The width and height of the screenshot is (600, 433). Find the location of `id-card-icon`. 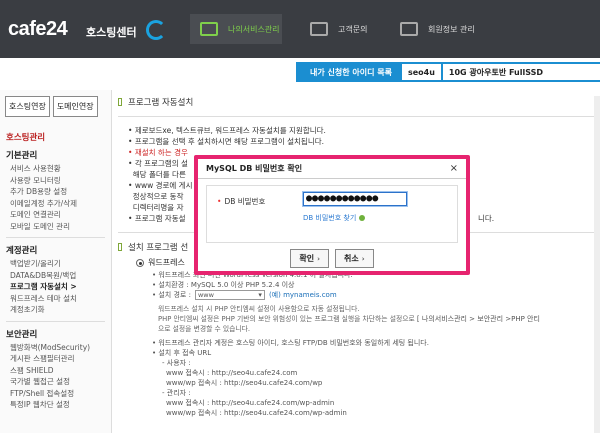

id-card-icon is located at coordinates (409, 29).